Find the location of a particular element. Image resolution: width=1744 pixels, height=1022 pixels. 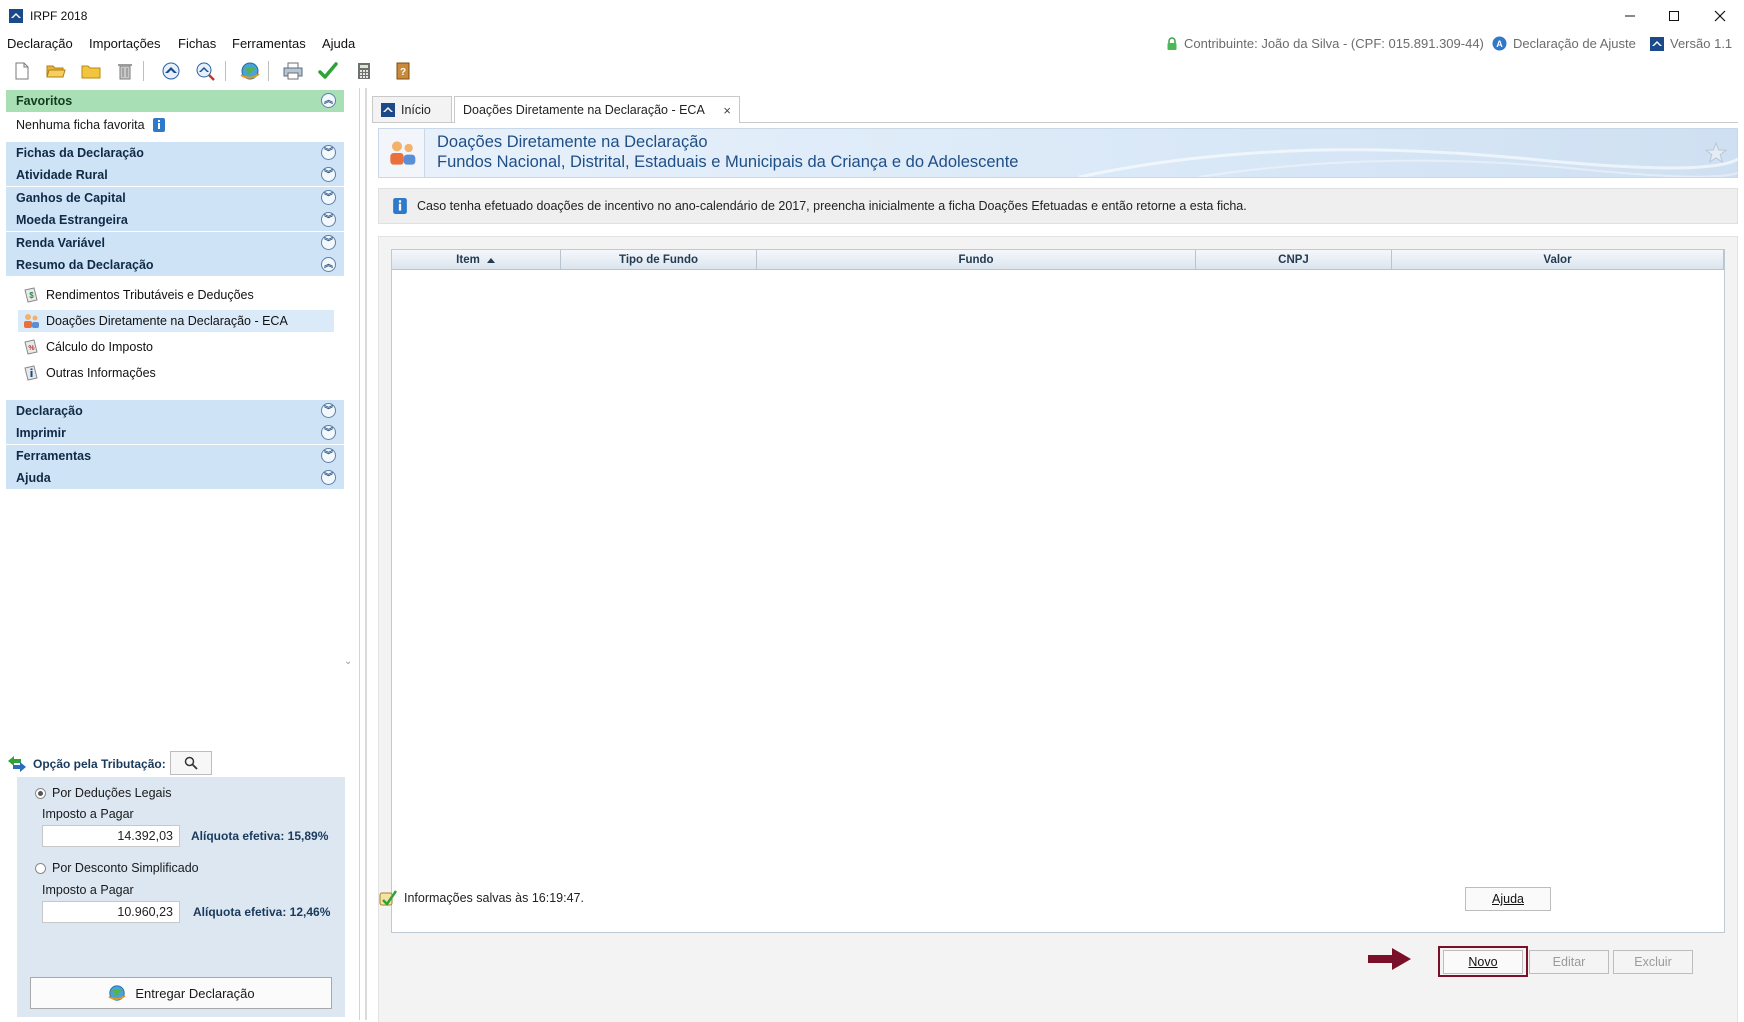

column-header-fundo: Fundo is located at coordinates (976, 260).